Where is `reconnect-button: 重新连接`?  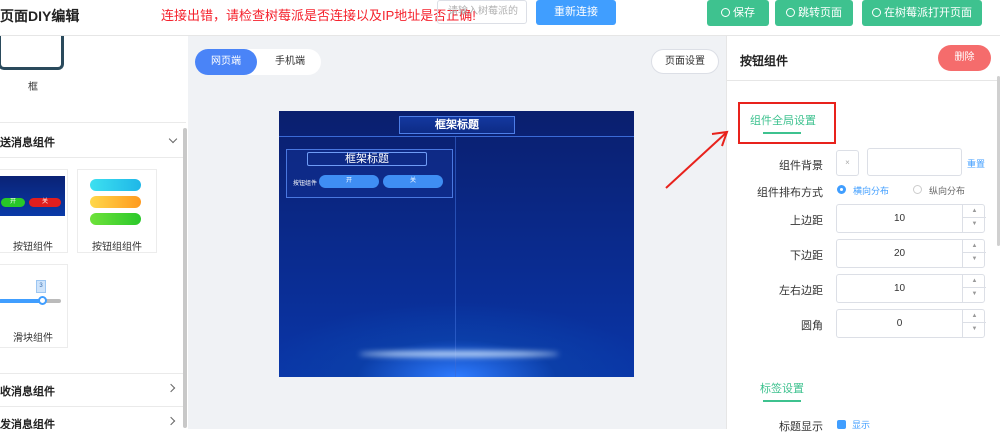
reconnect-button: 重新连接 is located at coordinates (576, 12).